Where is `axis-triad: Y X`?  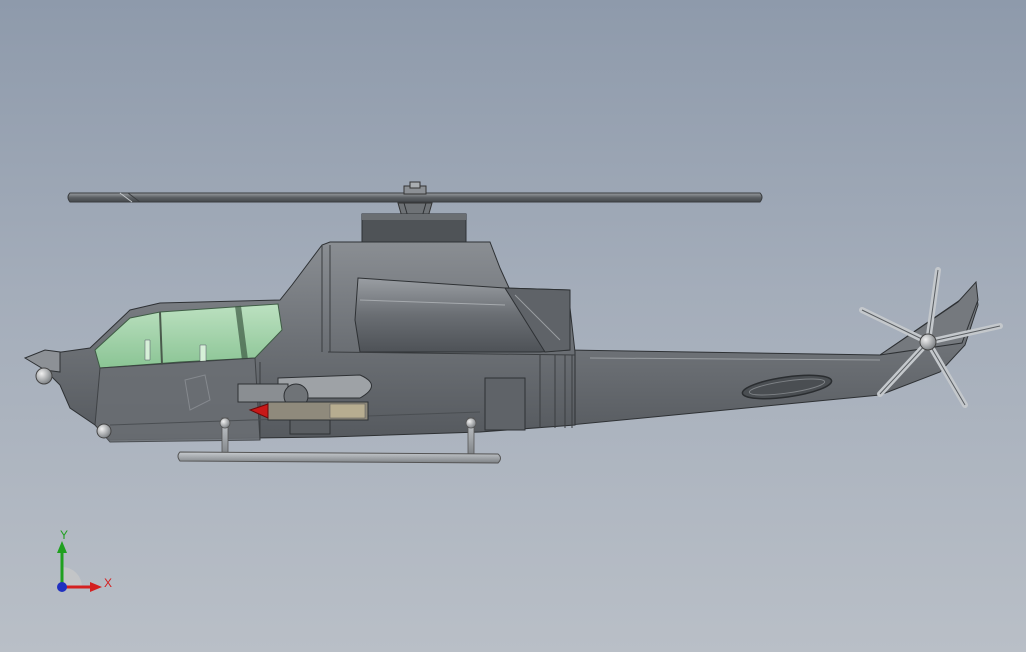 axis-triad: Y X is located at coordinates (84, 560).